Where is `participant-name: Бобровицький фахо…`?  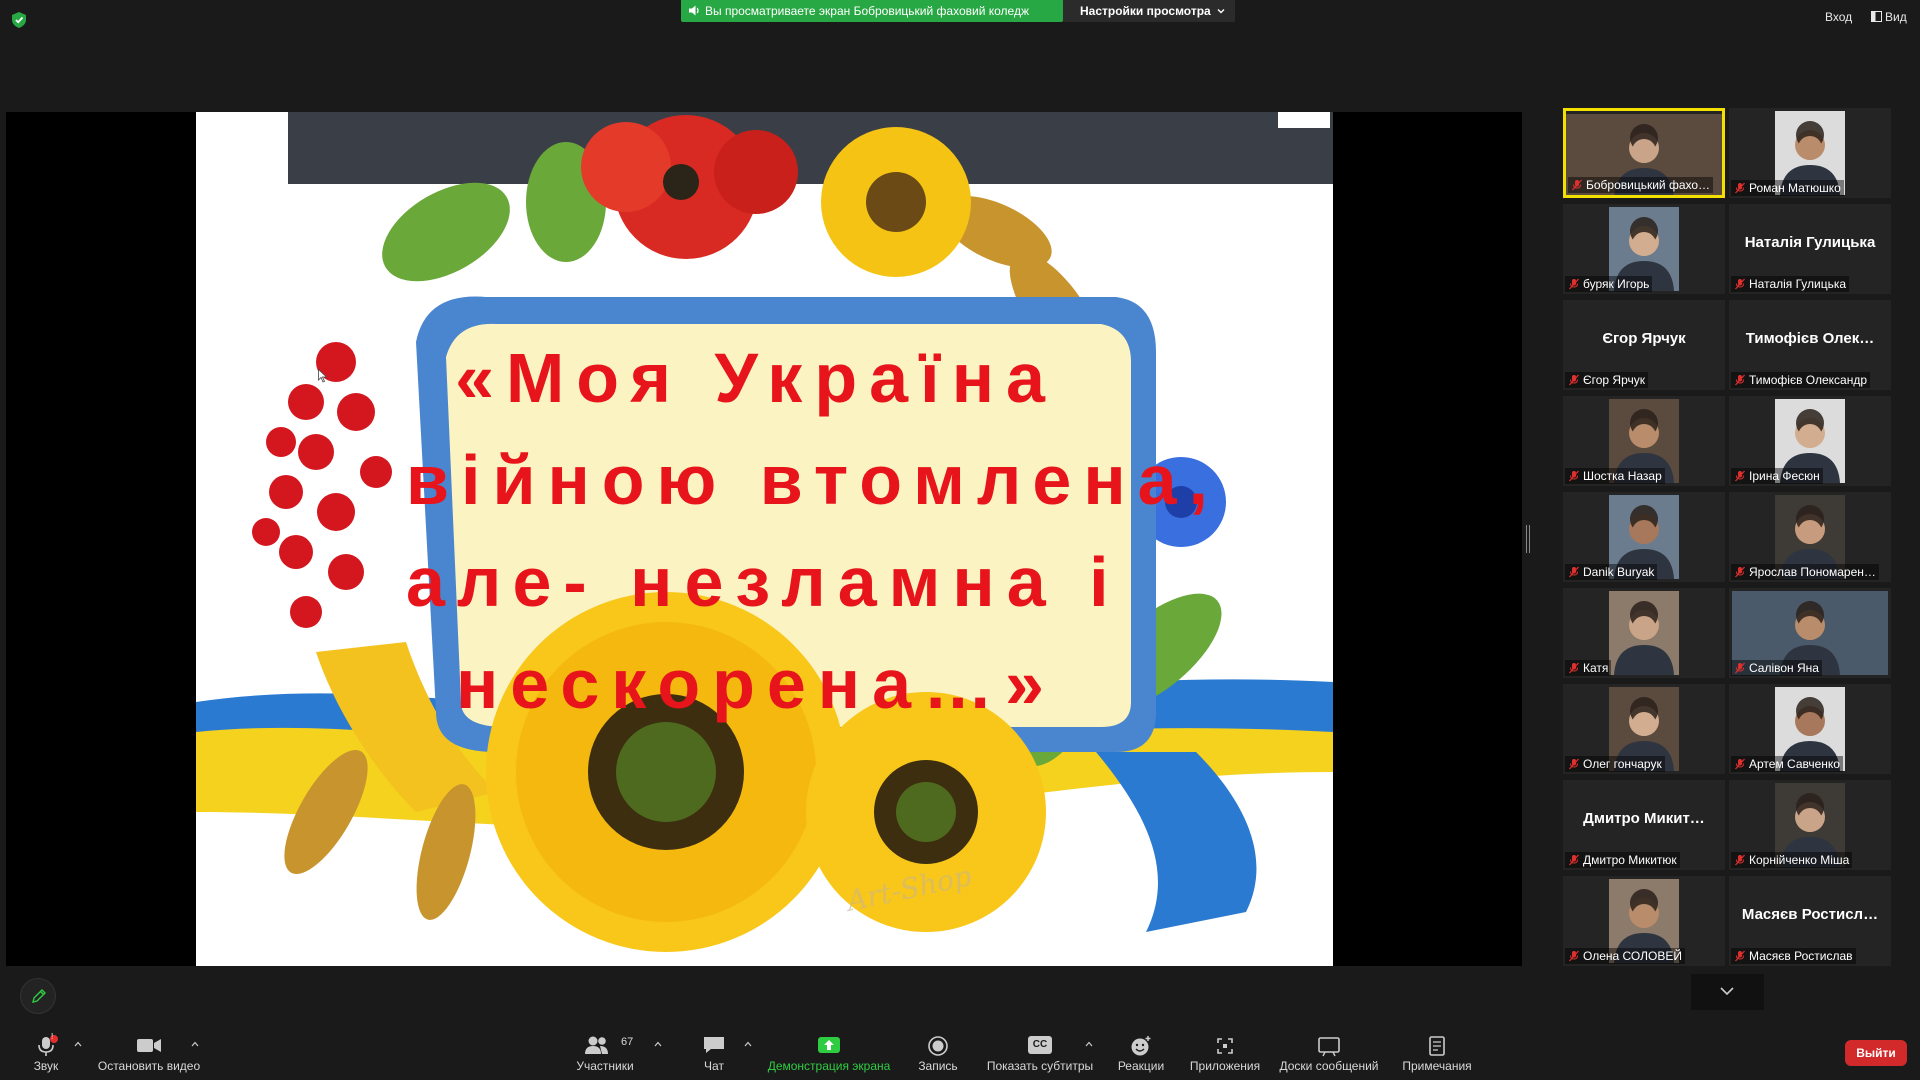
participant-name: Бобровицький фахо… is located at coordinates (1648, 185).